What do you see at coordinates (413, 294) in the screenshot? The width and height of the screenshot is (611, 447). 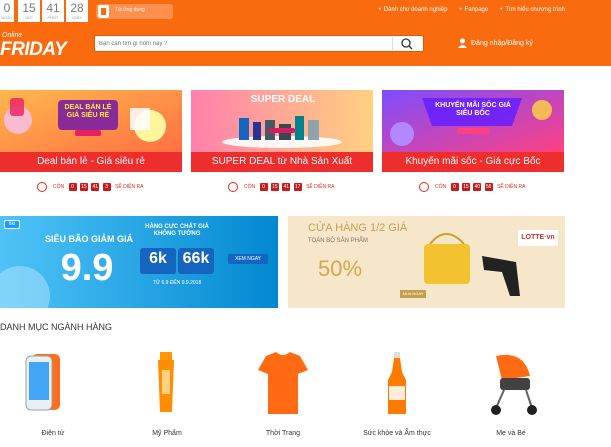 I see `banner-right-cta: MUA NGAY` at bounding box center [413, 294].